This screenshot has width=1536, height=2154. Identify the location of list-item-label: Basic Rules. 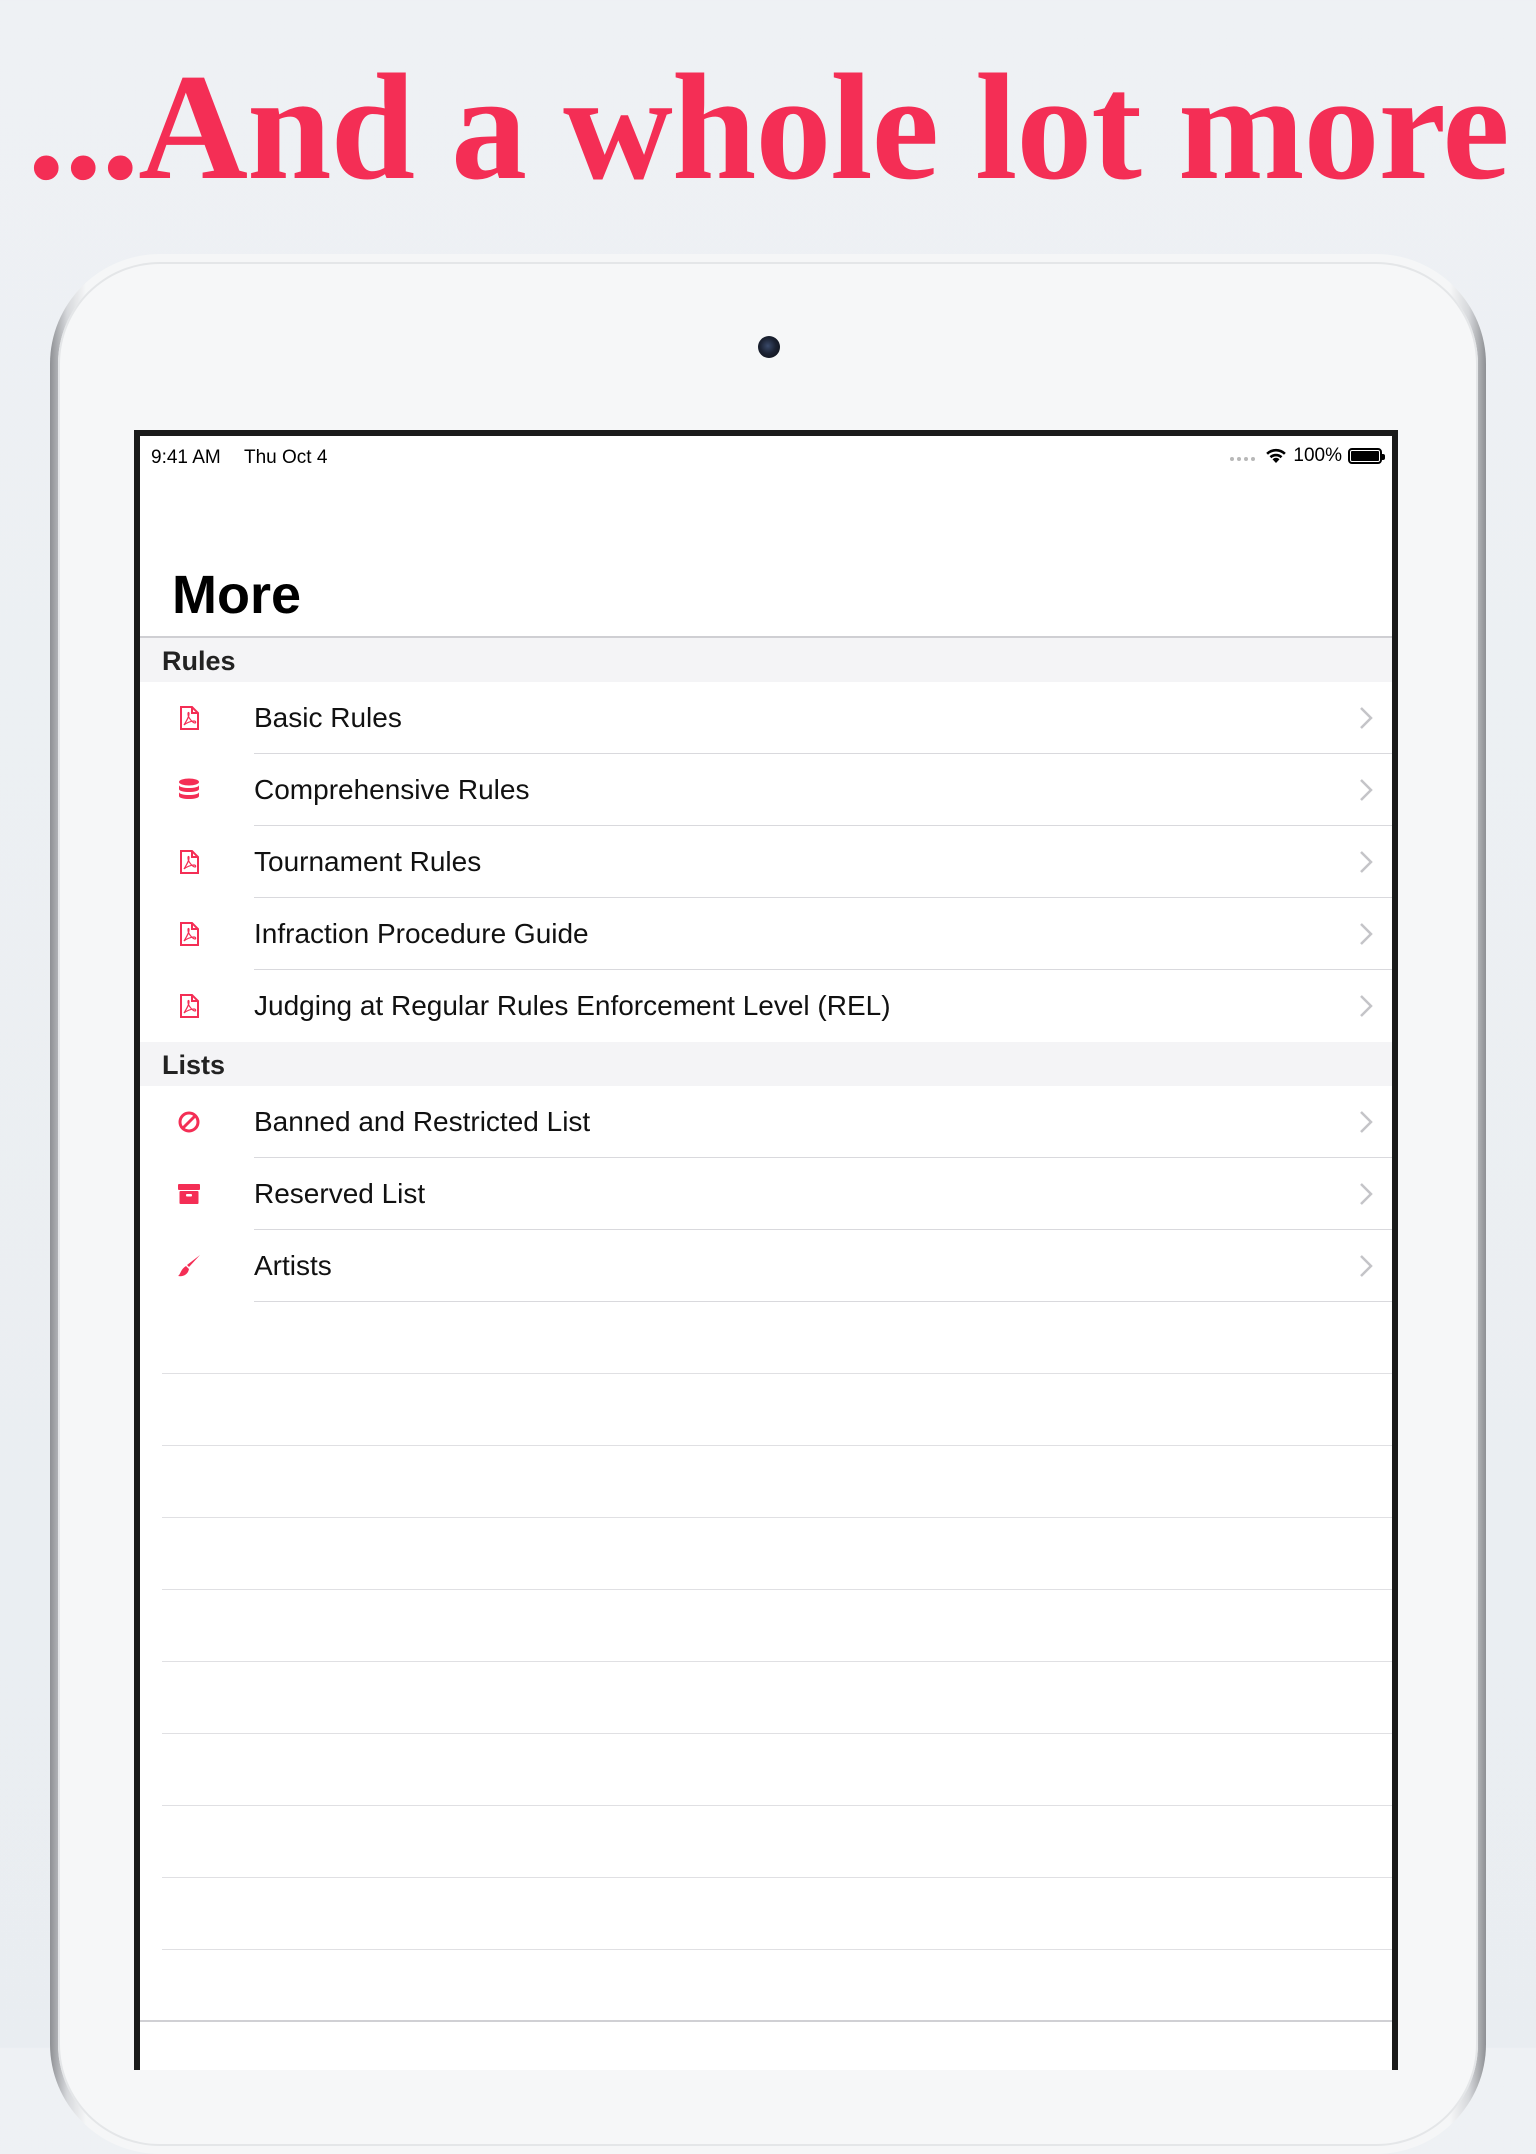
(328, 717).